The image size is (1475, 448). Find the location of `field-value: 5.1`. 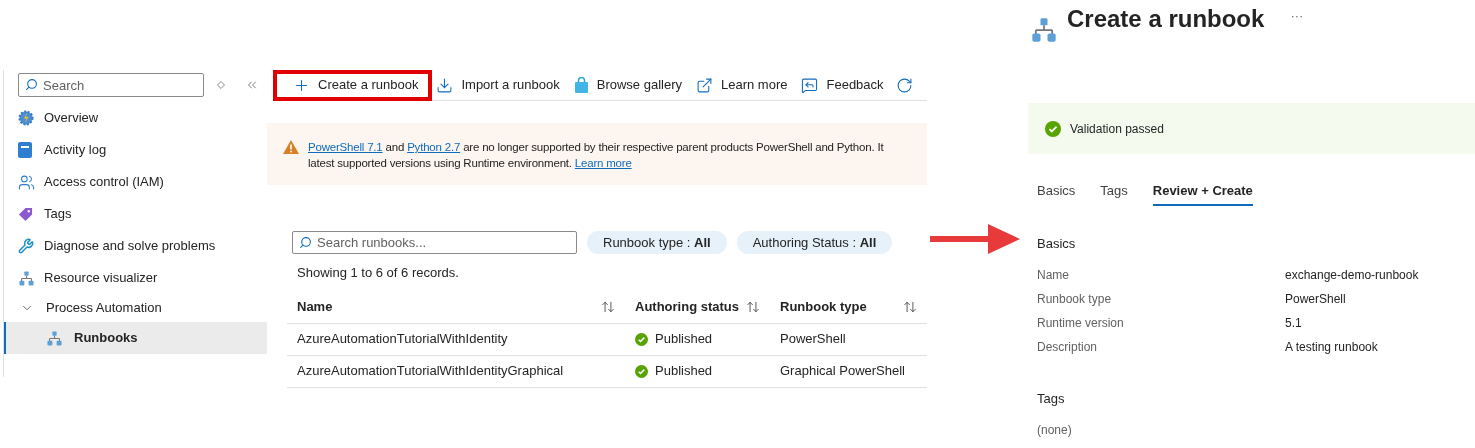

field-value: 5.1 is located at coordinates (1293, 323).